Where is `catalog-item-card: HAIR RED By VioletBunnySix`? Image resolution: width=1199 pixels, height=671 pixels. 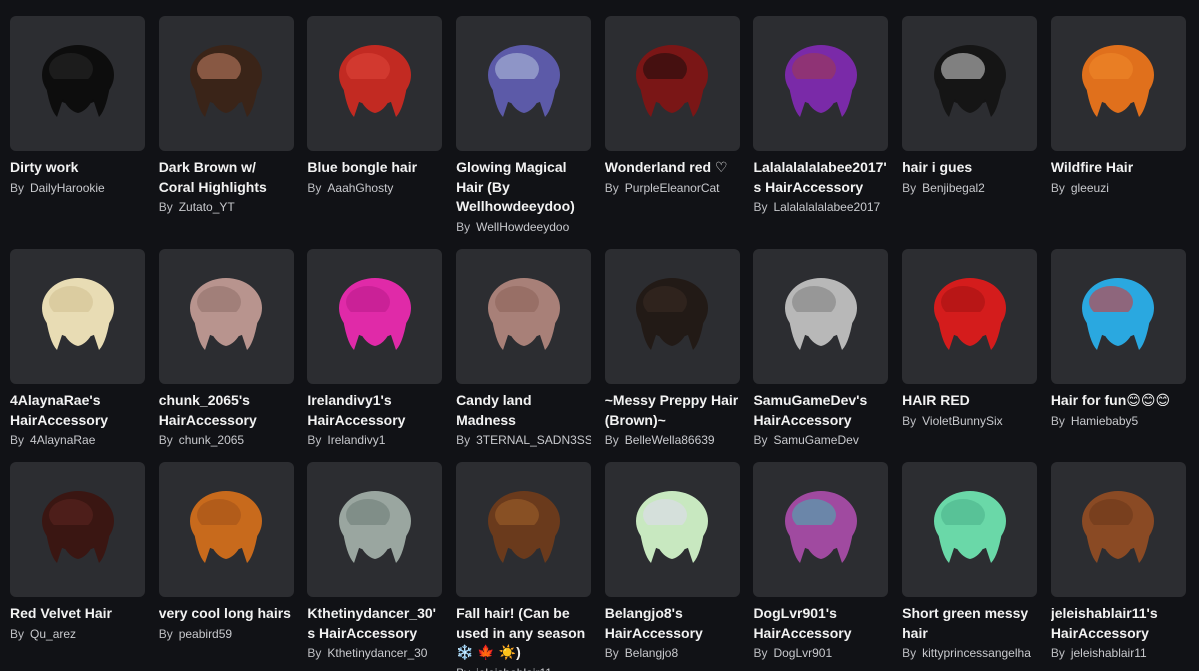 catalog-item-card: HAIR RED By VioletBunnySix is located at coordinates (970, 355).